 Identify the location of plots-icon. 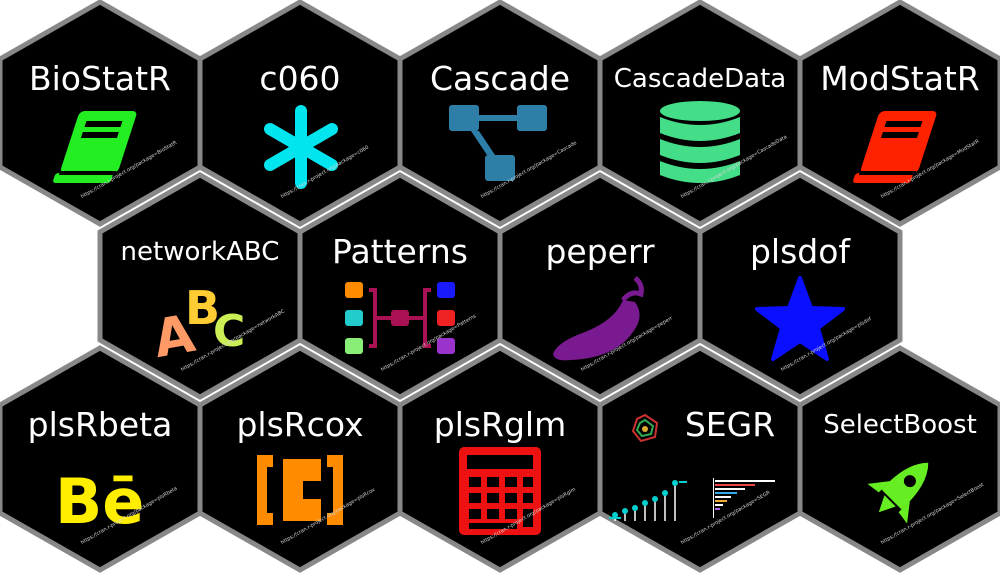
(692, 467).